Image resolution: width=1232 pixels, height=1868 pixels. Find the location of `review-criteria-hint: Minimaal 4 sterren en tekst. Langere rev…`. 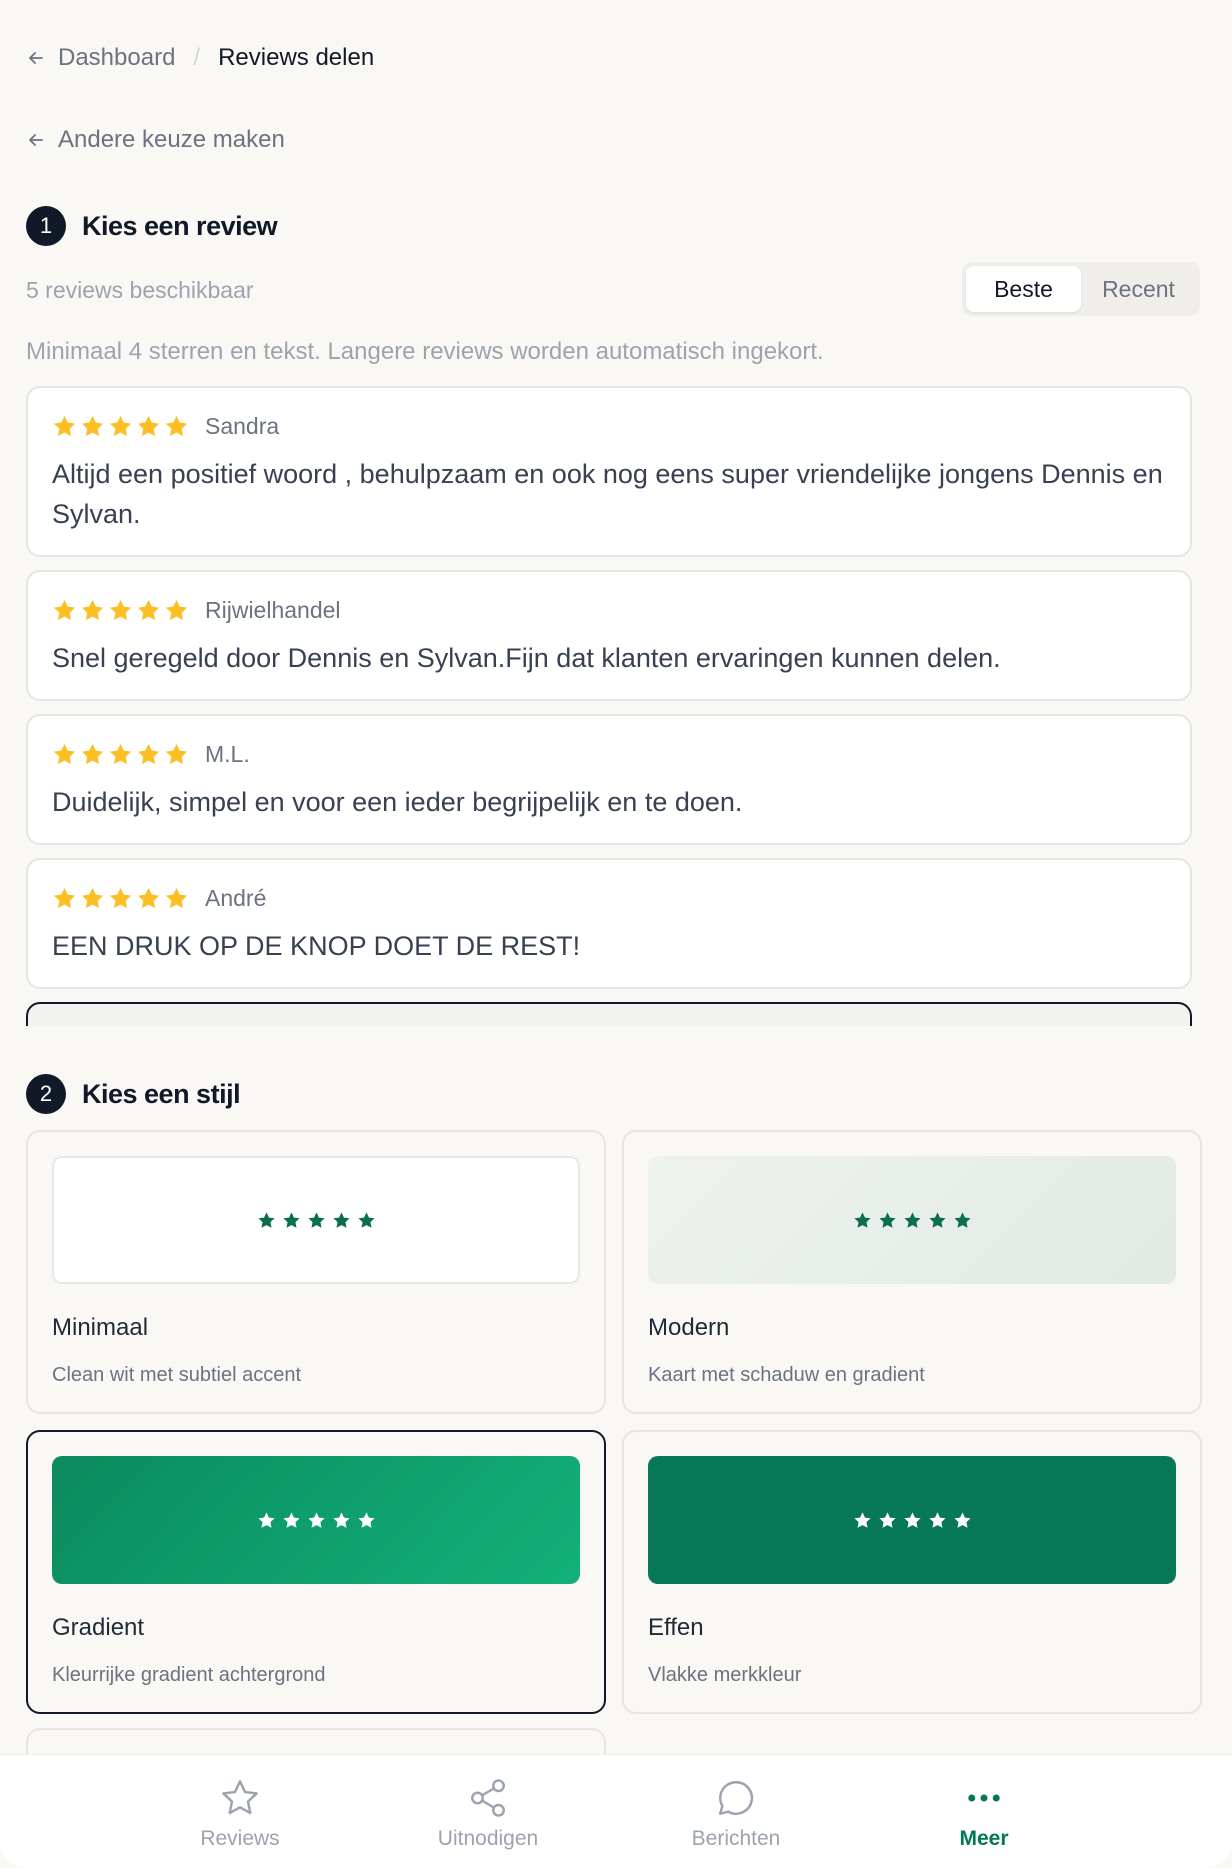

review-criteria-hint: Minimaal 4 sterren en tekst. Langere rev… is located at coordinates (425, 351).